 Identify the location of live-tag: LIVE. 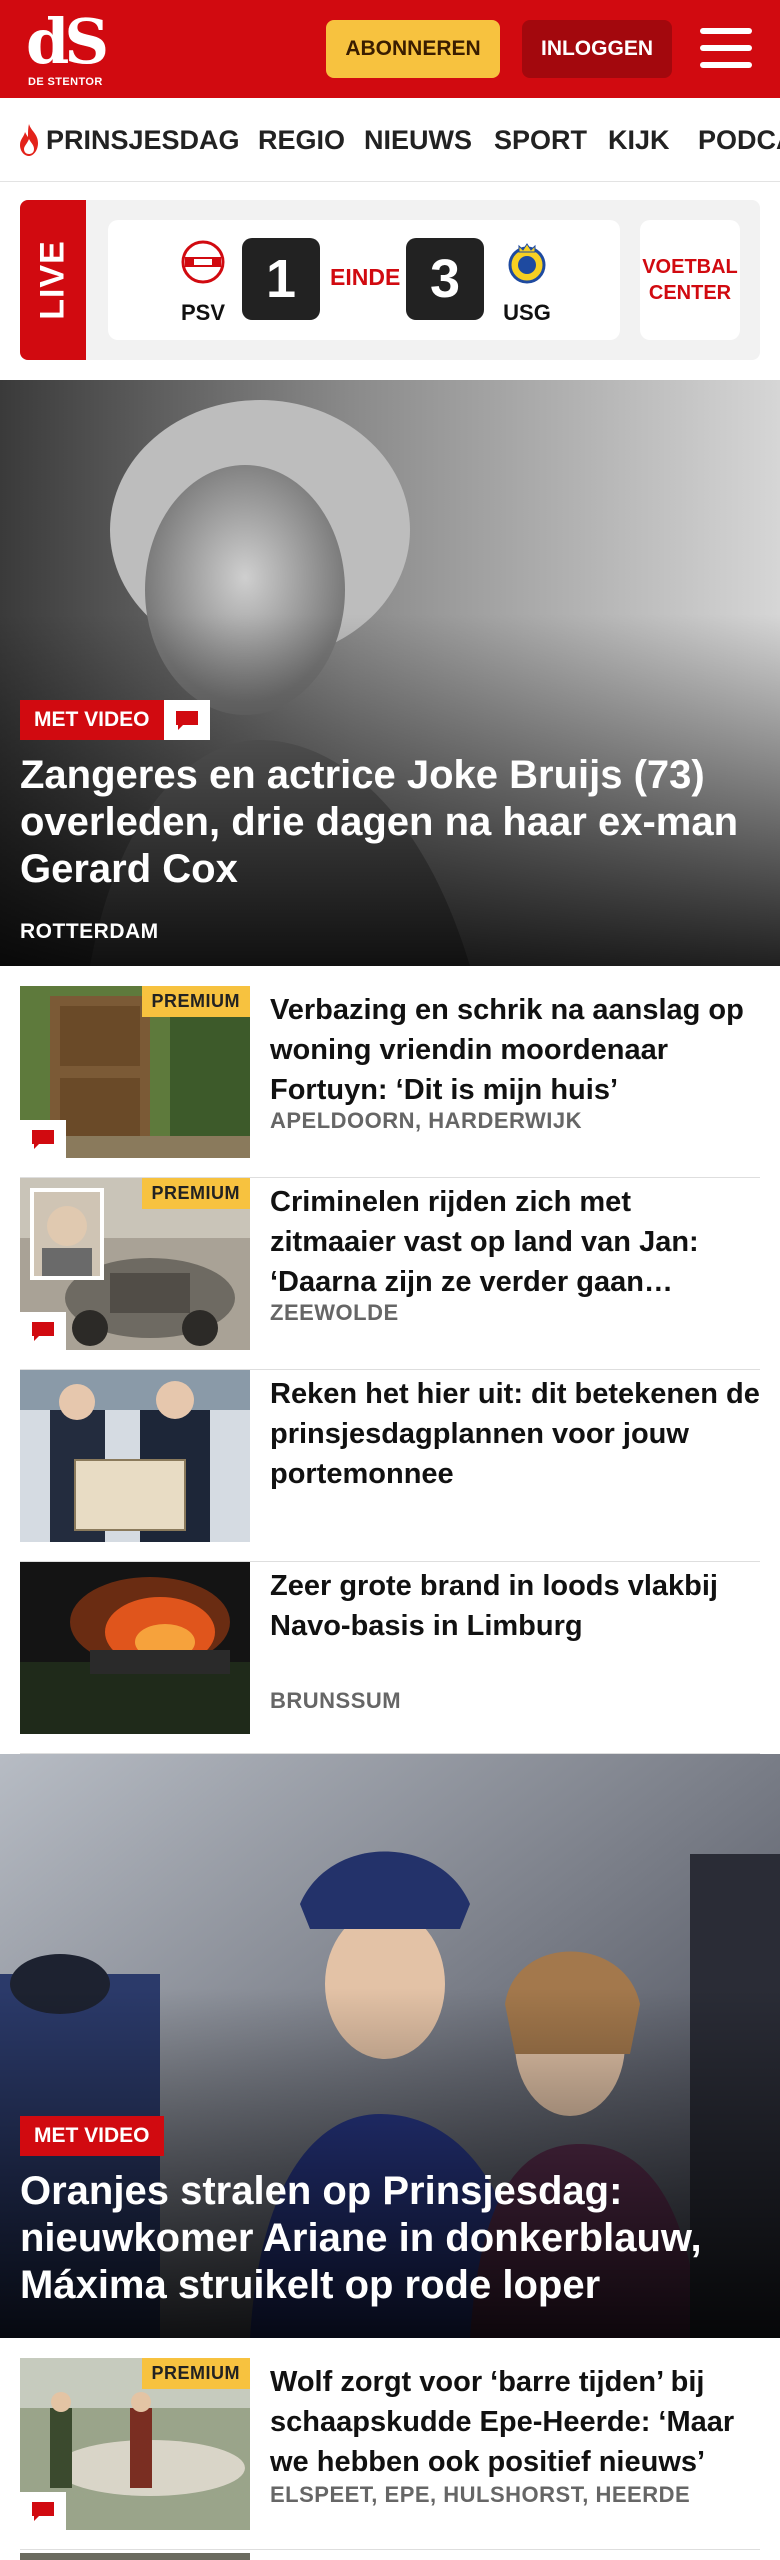
(53, 280).